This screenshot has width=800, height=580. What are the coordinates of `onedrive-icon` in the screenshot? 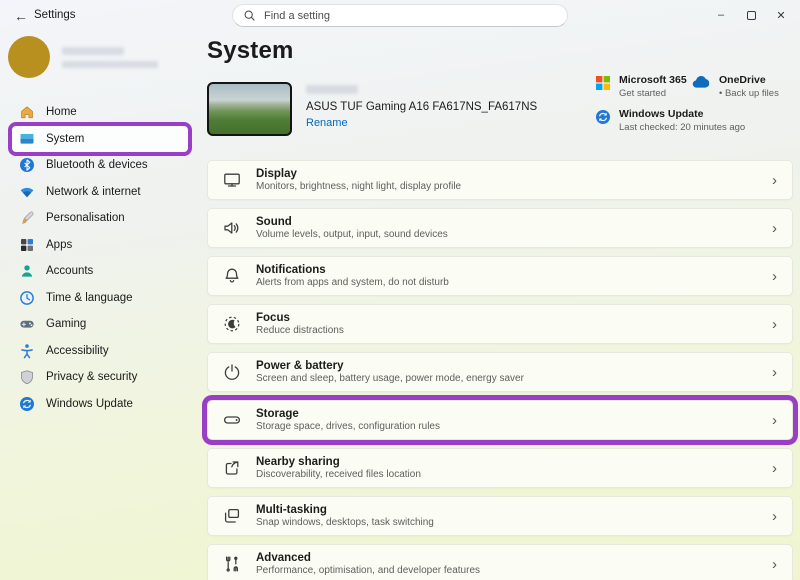 It's located at (701, 82).